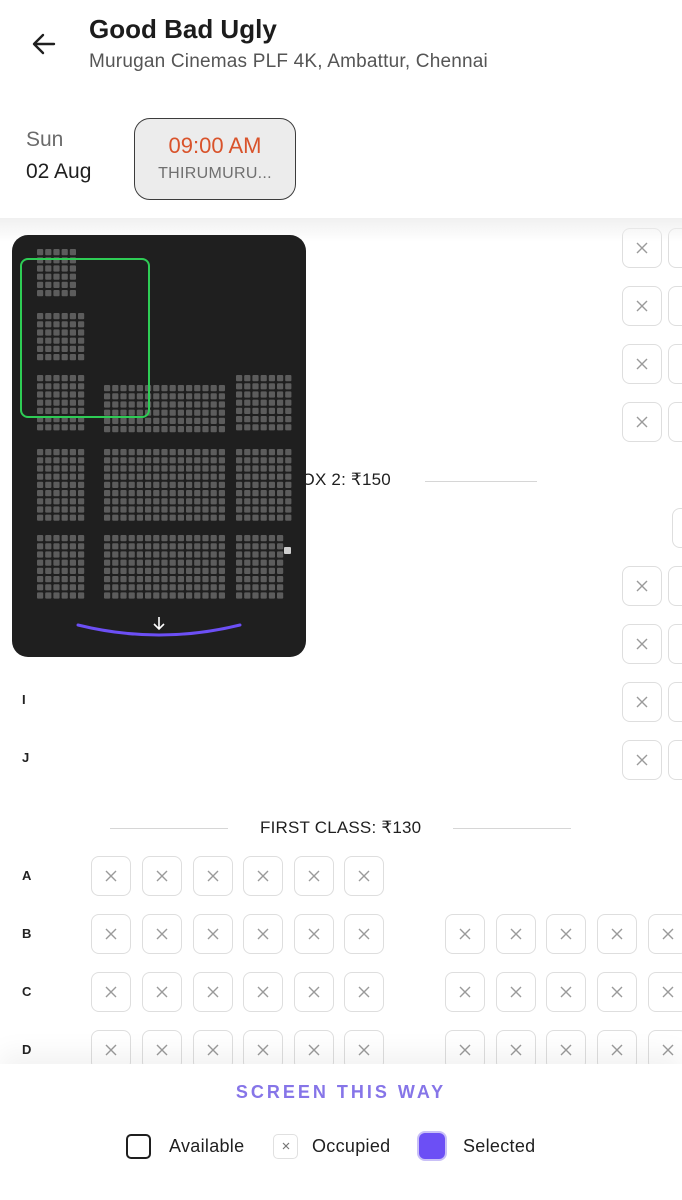  I want to click on show-date: Sun 02 Aug, so click(58, 156).